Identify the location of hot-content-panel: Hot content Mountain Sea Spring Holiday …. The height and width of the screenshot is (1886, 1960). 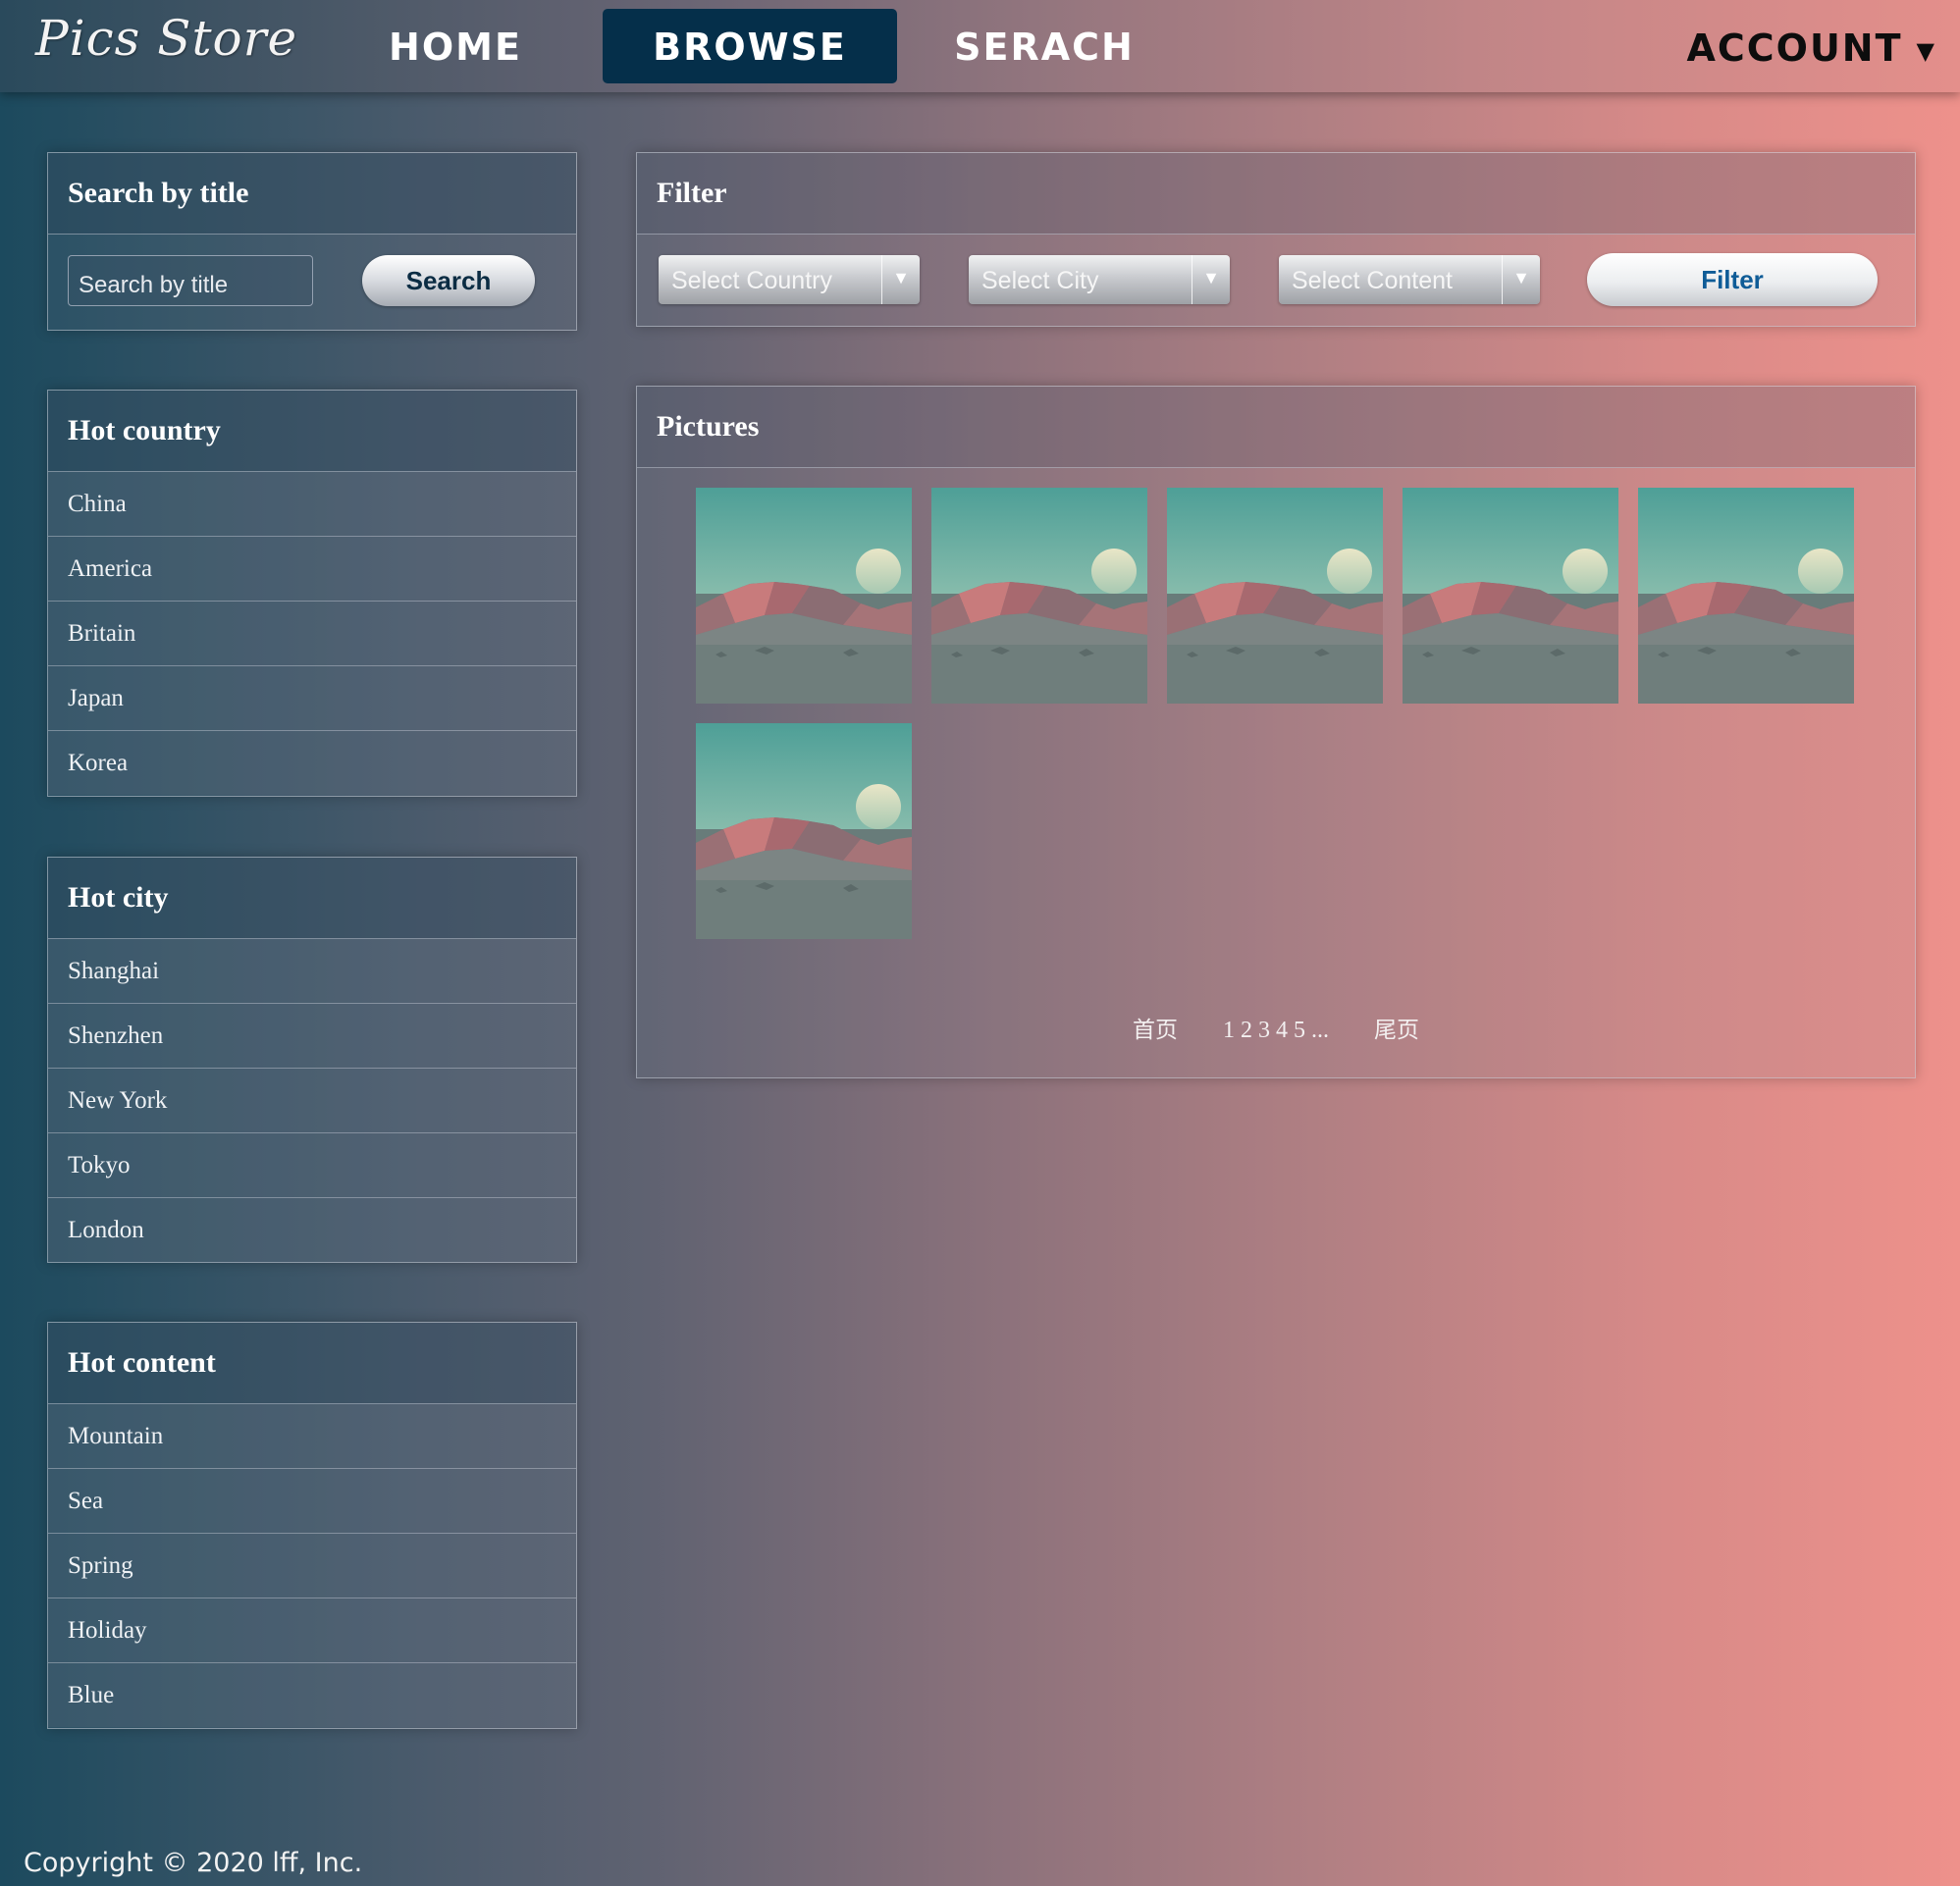
(312, 1525).